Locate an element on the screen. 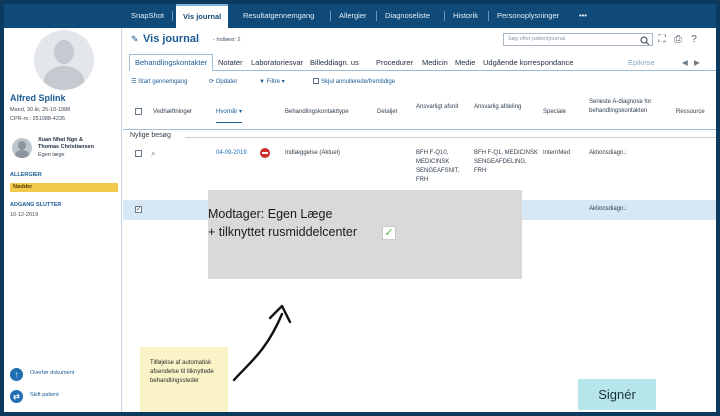 This screenshot has width=720, height=416. patient-demographics: Mand, 30 år, 25-10-1988 is located at coordinates (40, 110).